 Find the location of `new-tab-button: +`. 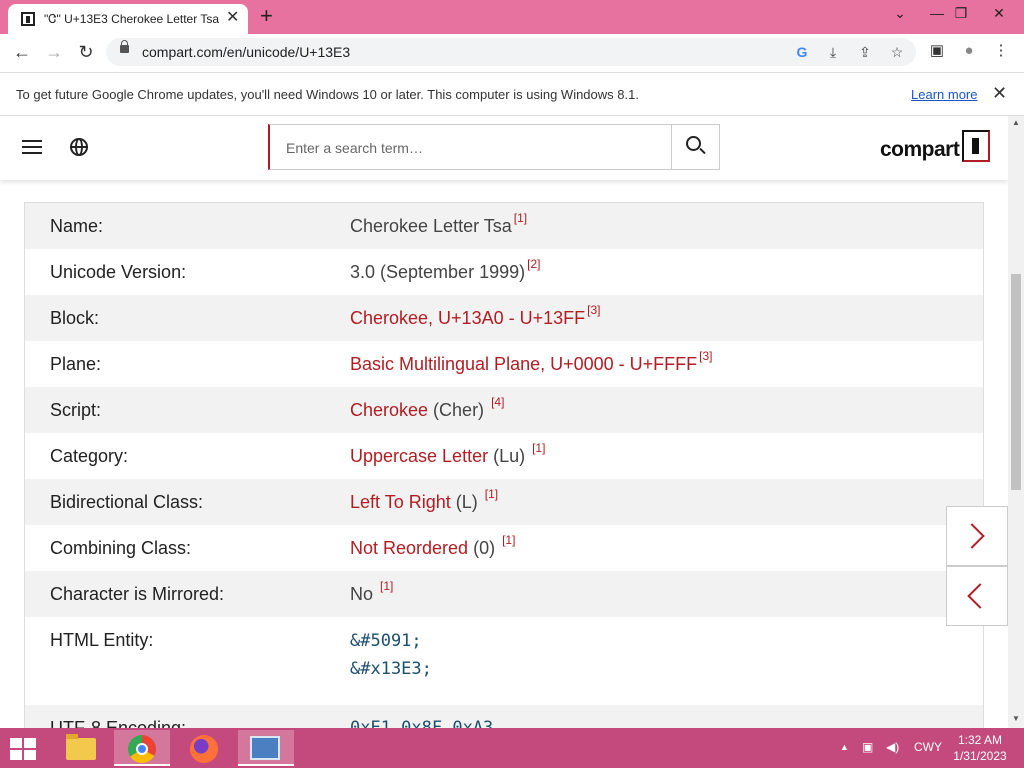

new-tab-button: + is located at coordinates (266, 16).